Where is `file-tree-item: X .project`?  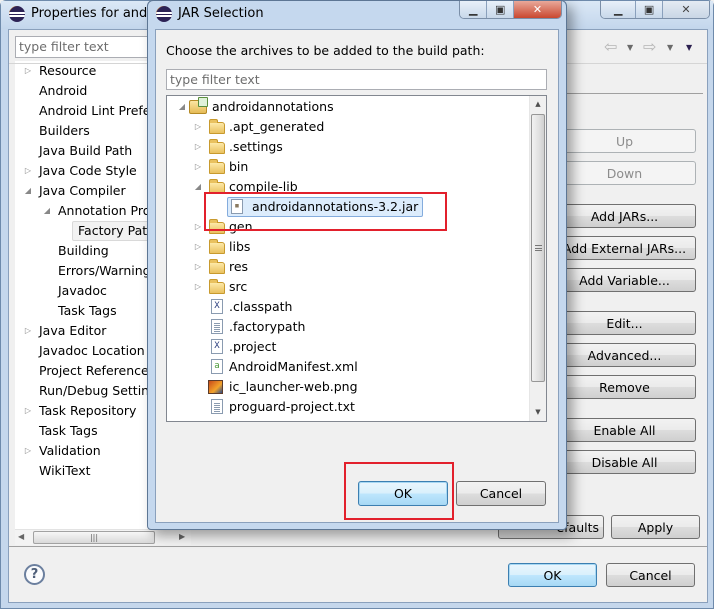
file-tree-item: X .project is located at coordinates (348, 347).